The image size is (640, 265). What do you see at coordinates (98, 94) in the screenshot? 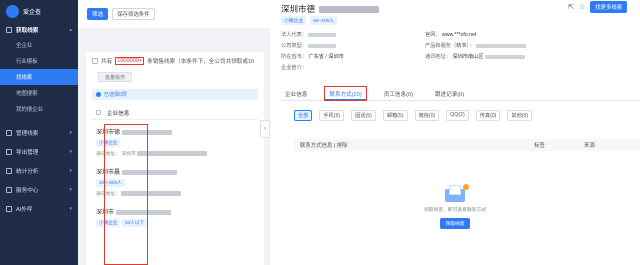
I see `info-icon` at bounding box center [98, 94].